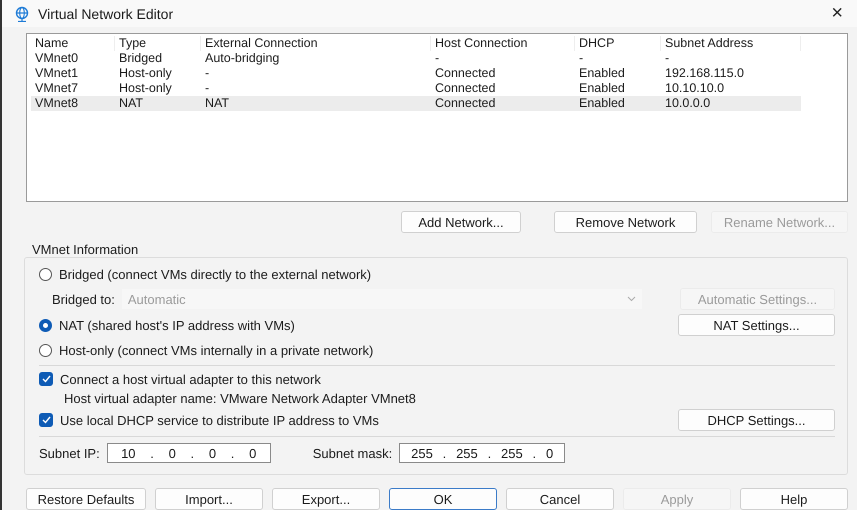 The image size is (857, 510). Describe the element at coordinates (503, 43) in the screenshot. I see `column-header: Host Connection` at that location.